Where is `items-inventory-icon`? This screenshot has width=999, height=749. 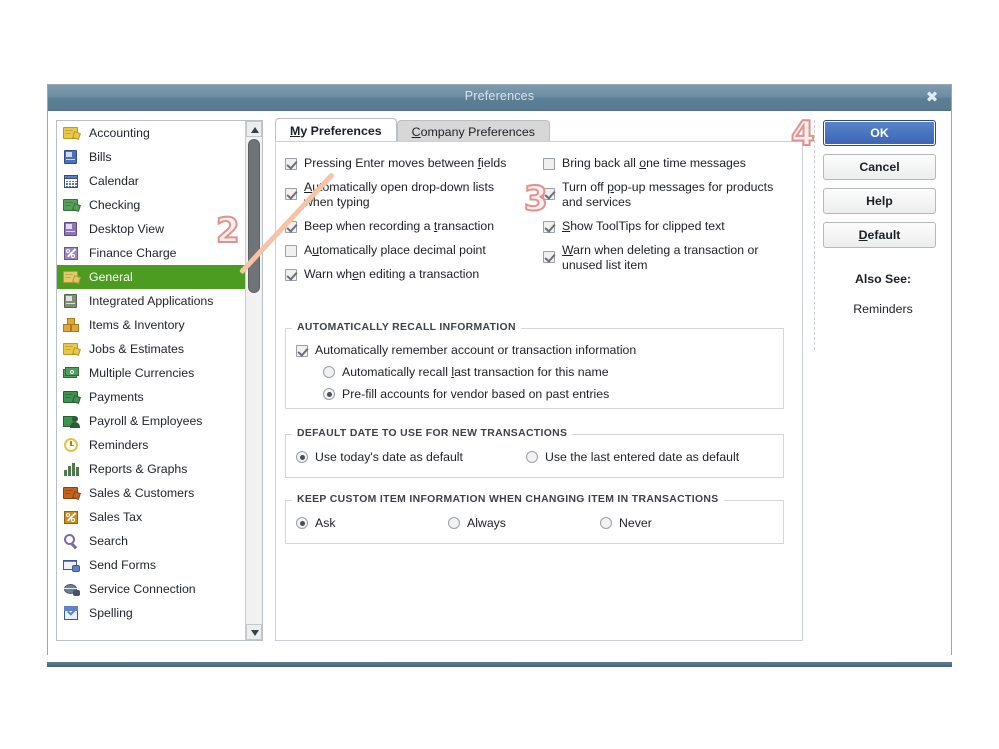
items-inventory-icon is located at coordinates (71, 325).